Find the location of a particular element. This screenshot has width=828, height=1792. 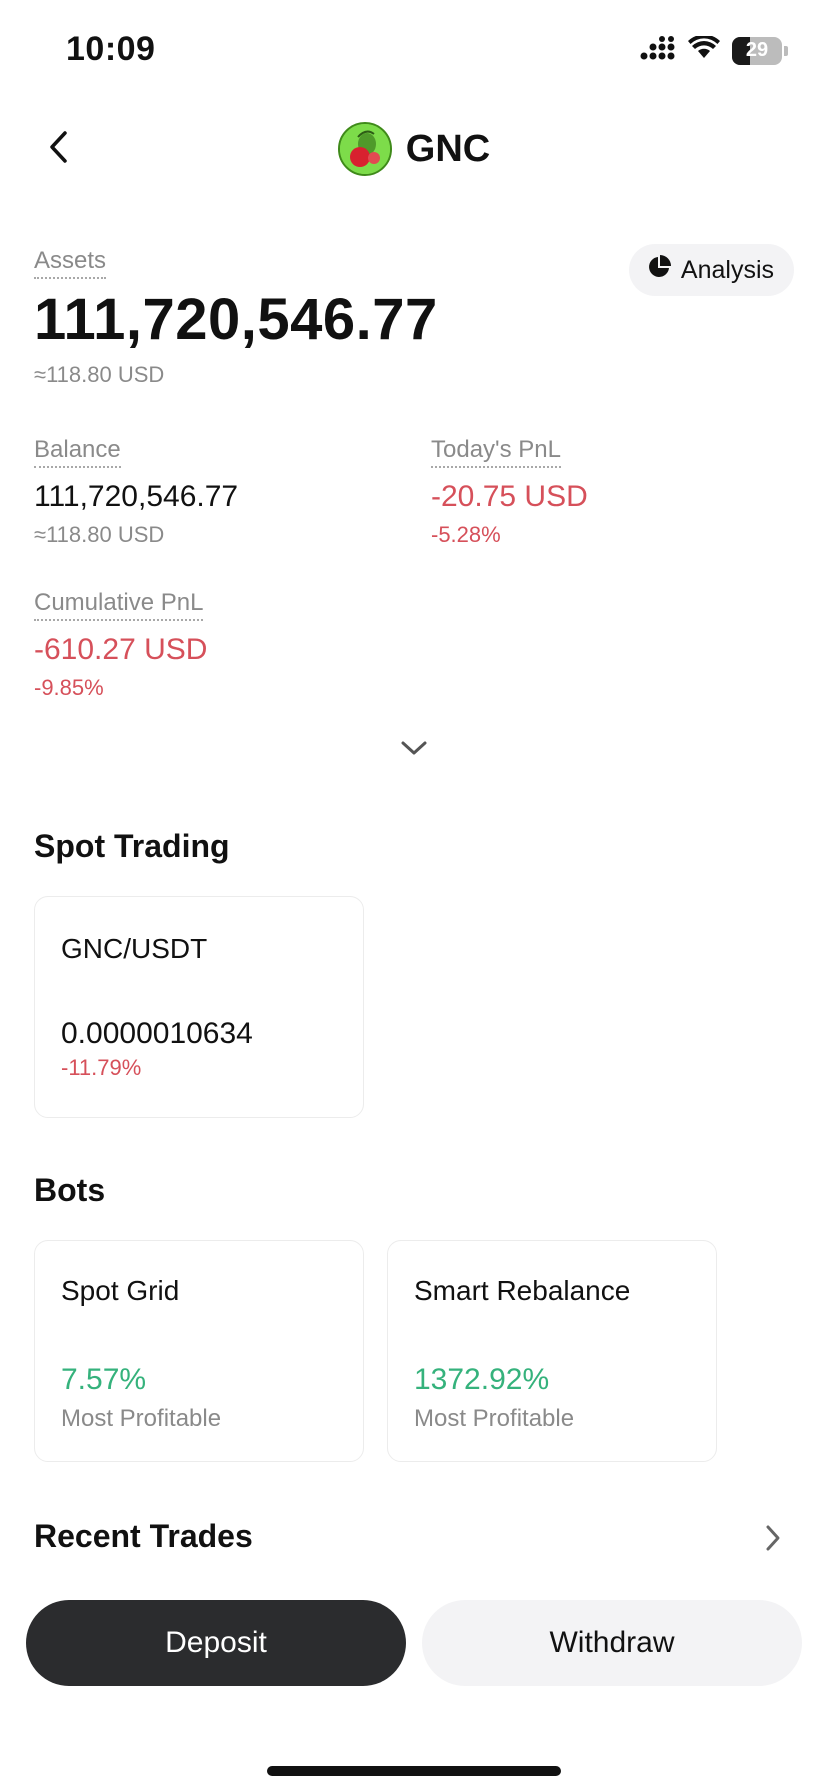

bot-card-smart-rebalance: Smart Rebalance 1372.92% Most Profitable is located at coordinates (552, 1351).